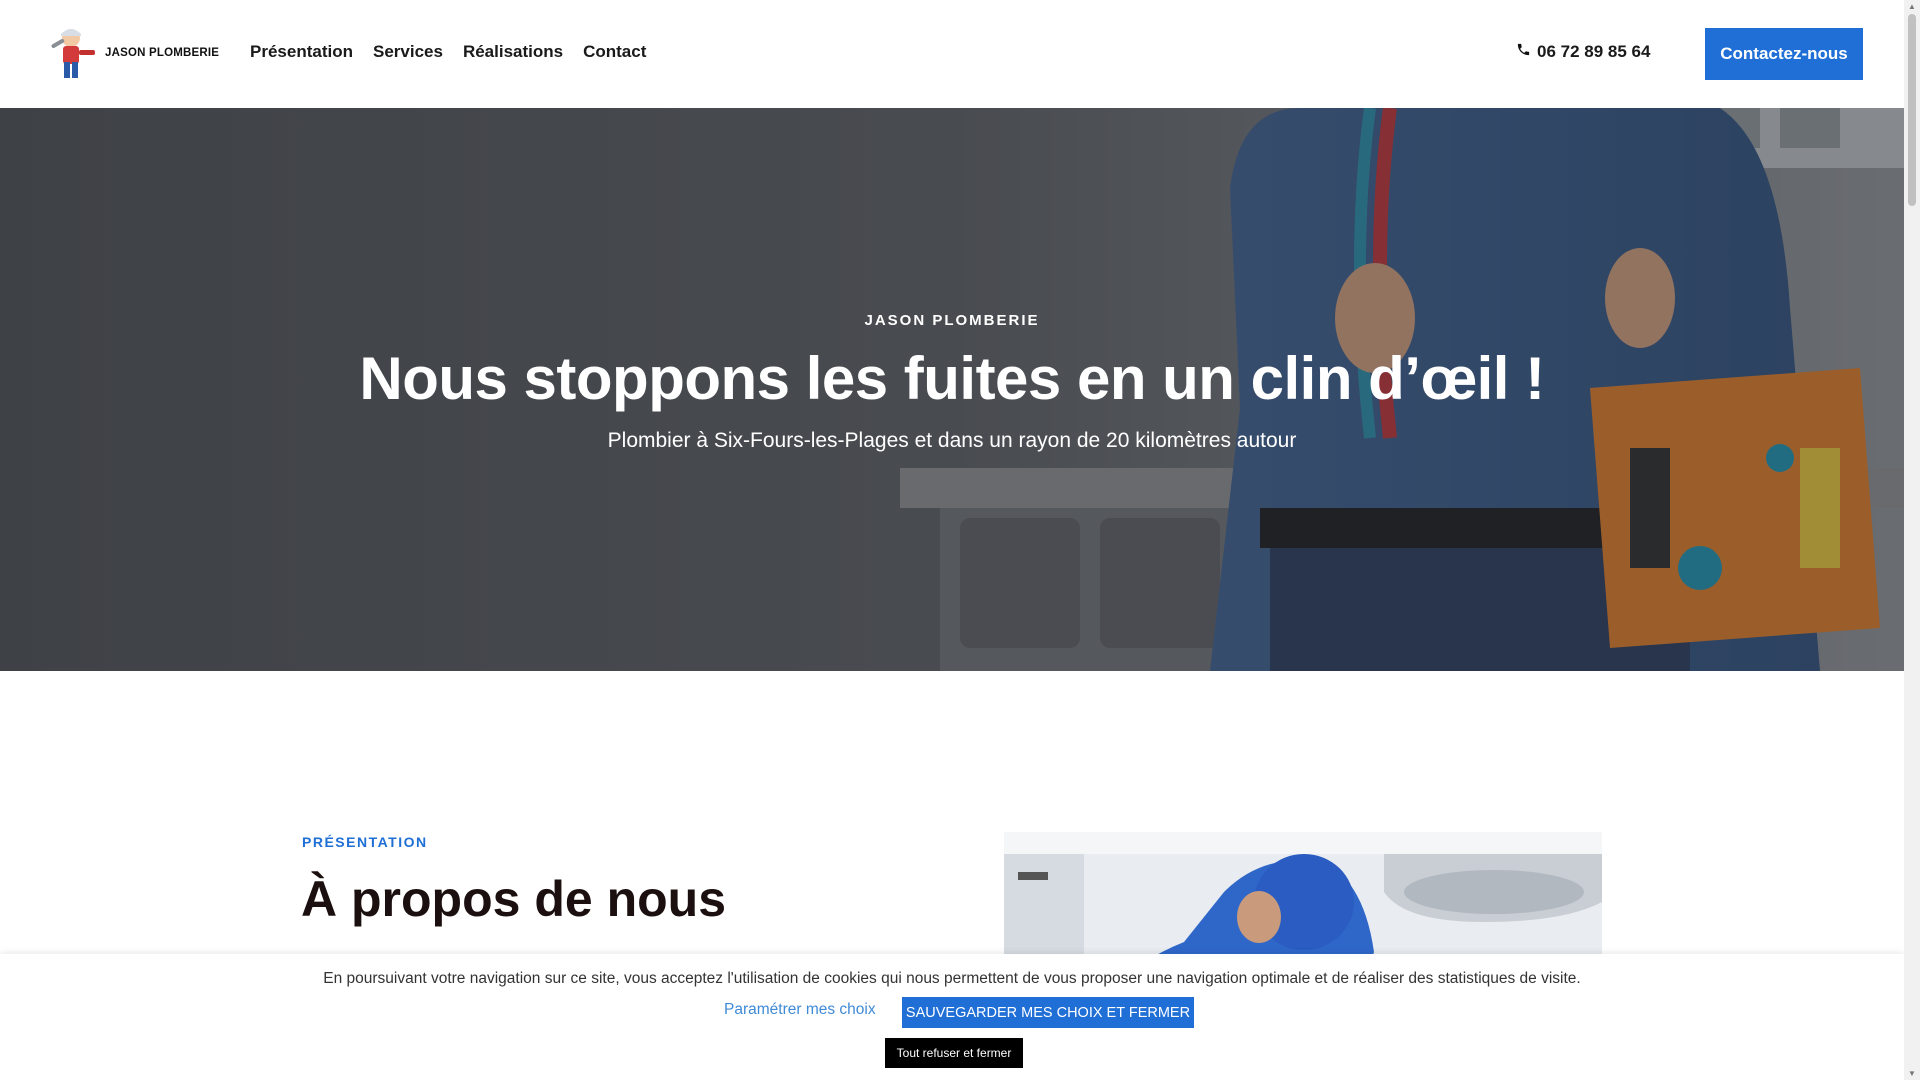 Image resolution: width=1920 pixels, height=1080 pixels. I want to click on phone-number: 06 72 89 85 64, so click(1594, 51).